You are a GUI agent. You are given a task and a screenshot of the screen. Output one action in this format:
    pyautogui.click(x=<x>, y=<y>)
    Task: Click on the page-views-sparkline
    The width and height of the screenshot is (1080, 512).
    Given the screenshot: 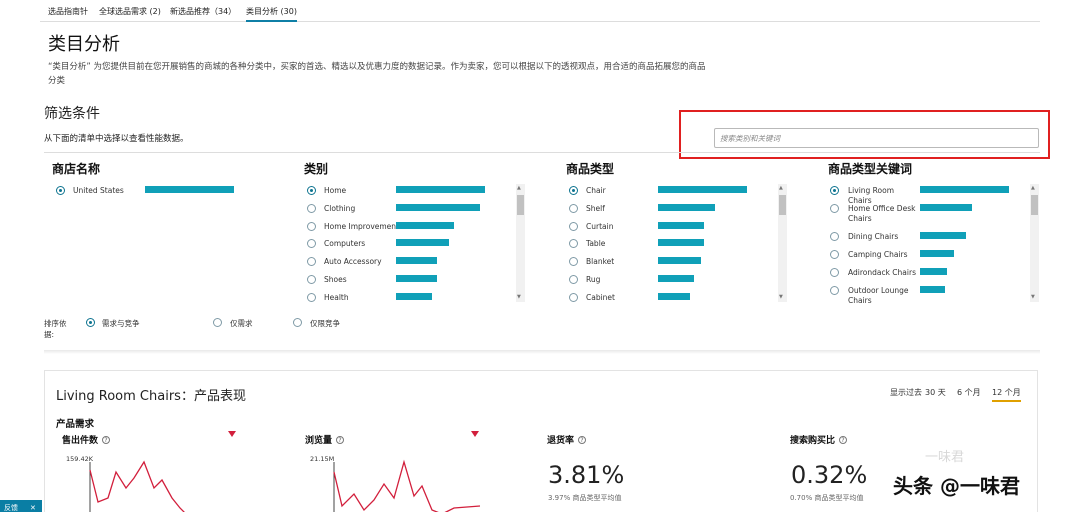 What is the action you would take?
    pyautogui.click(x=407, y=485)
    